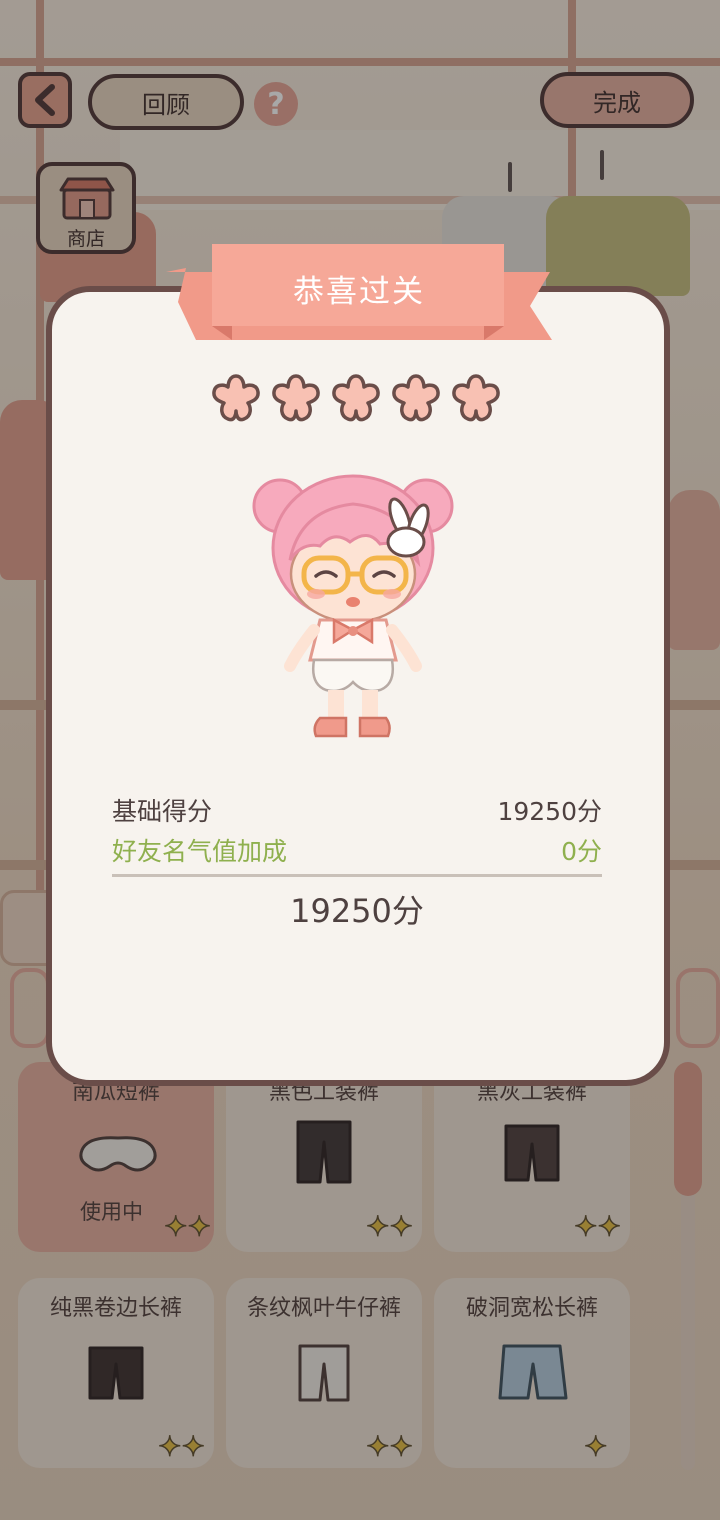  Describe the element at coordinates (359, 292) in the screenshot. I see `dialog-title: 恭喜过关` at that location.